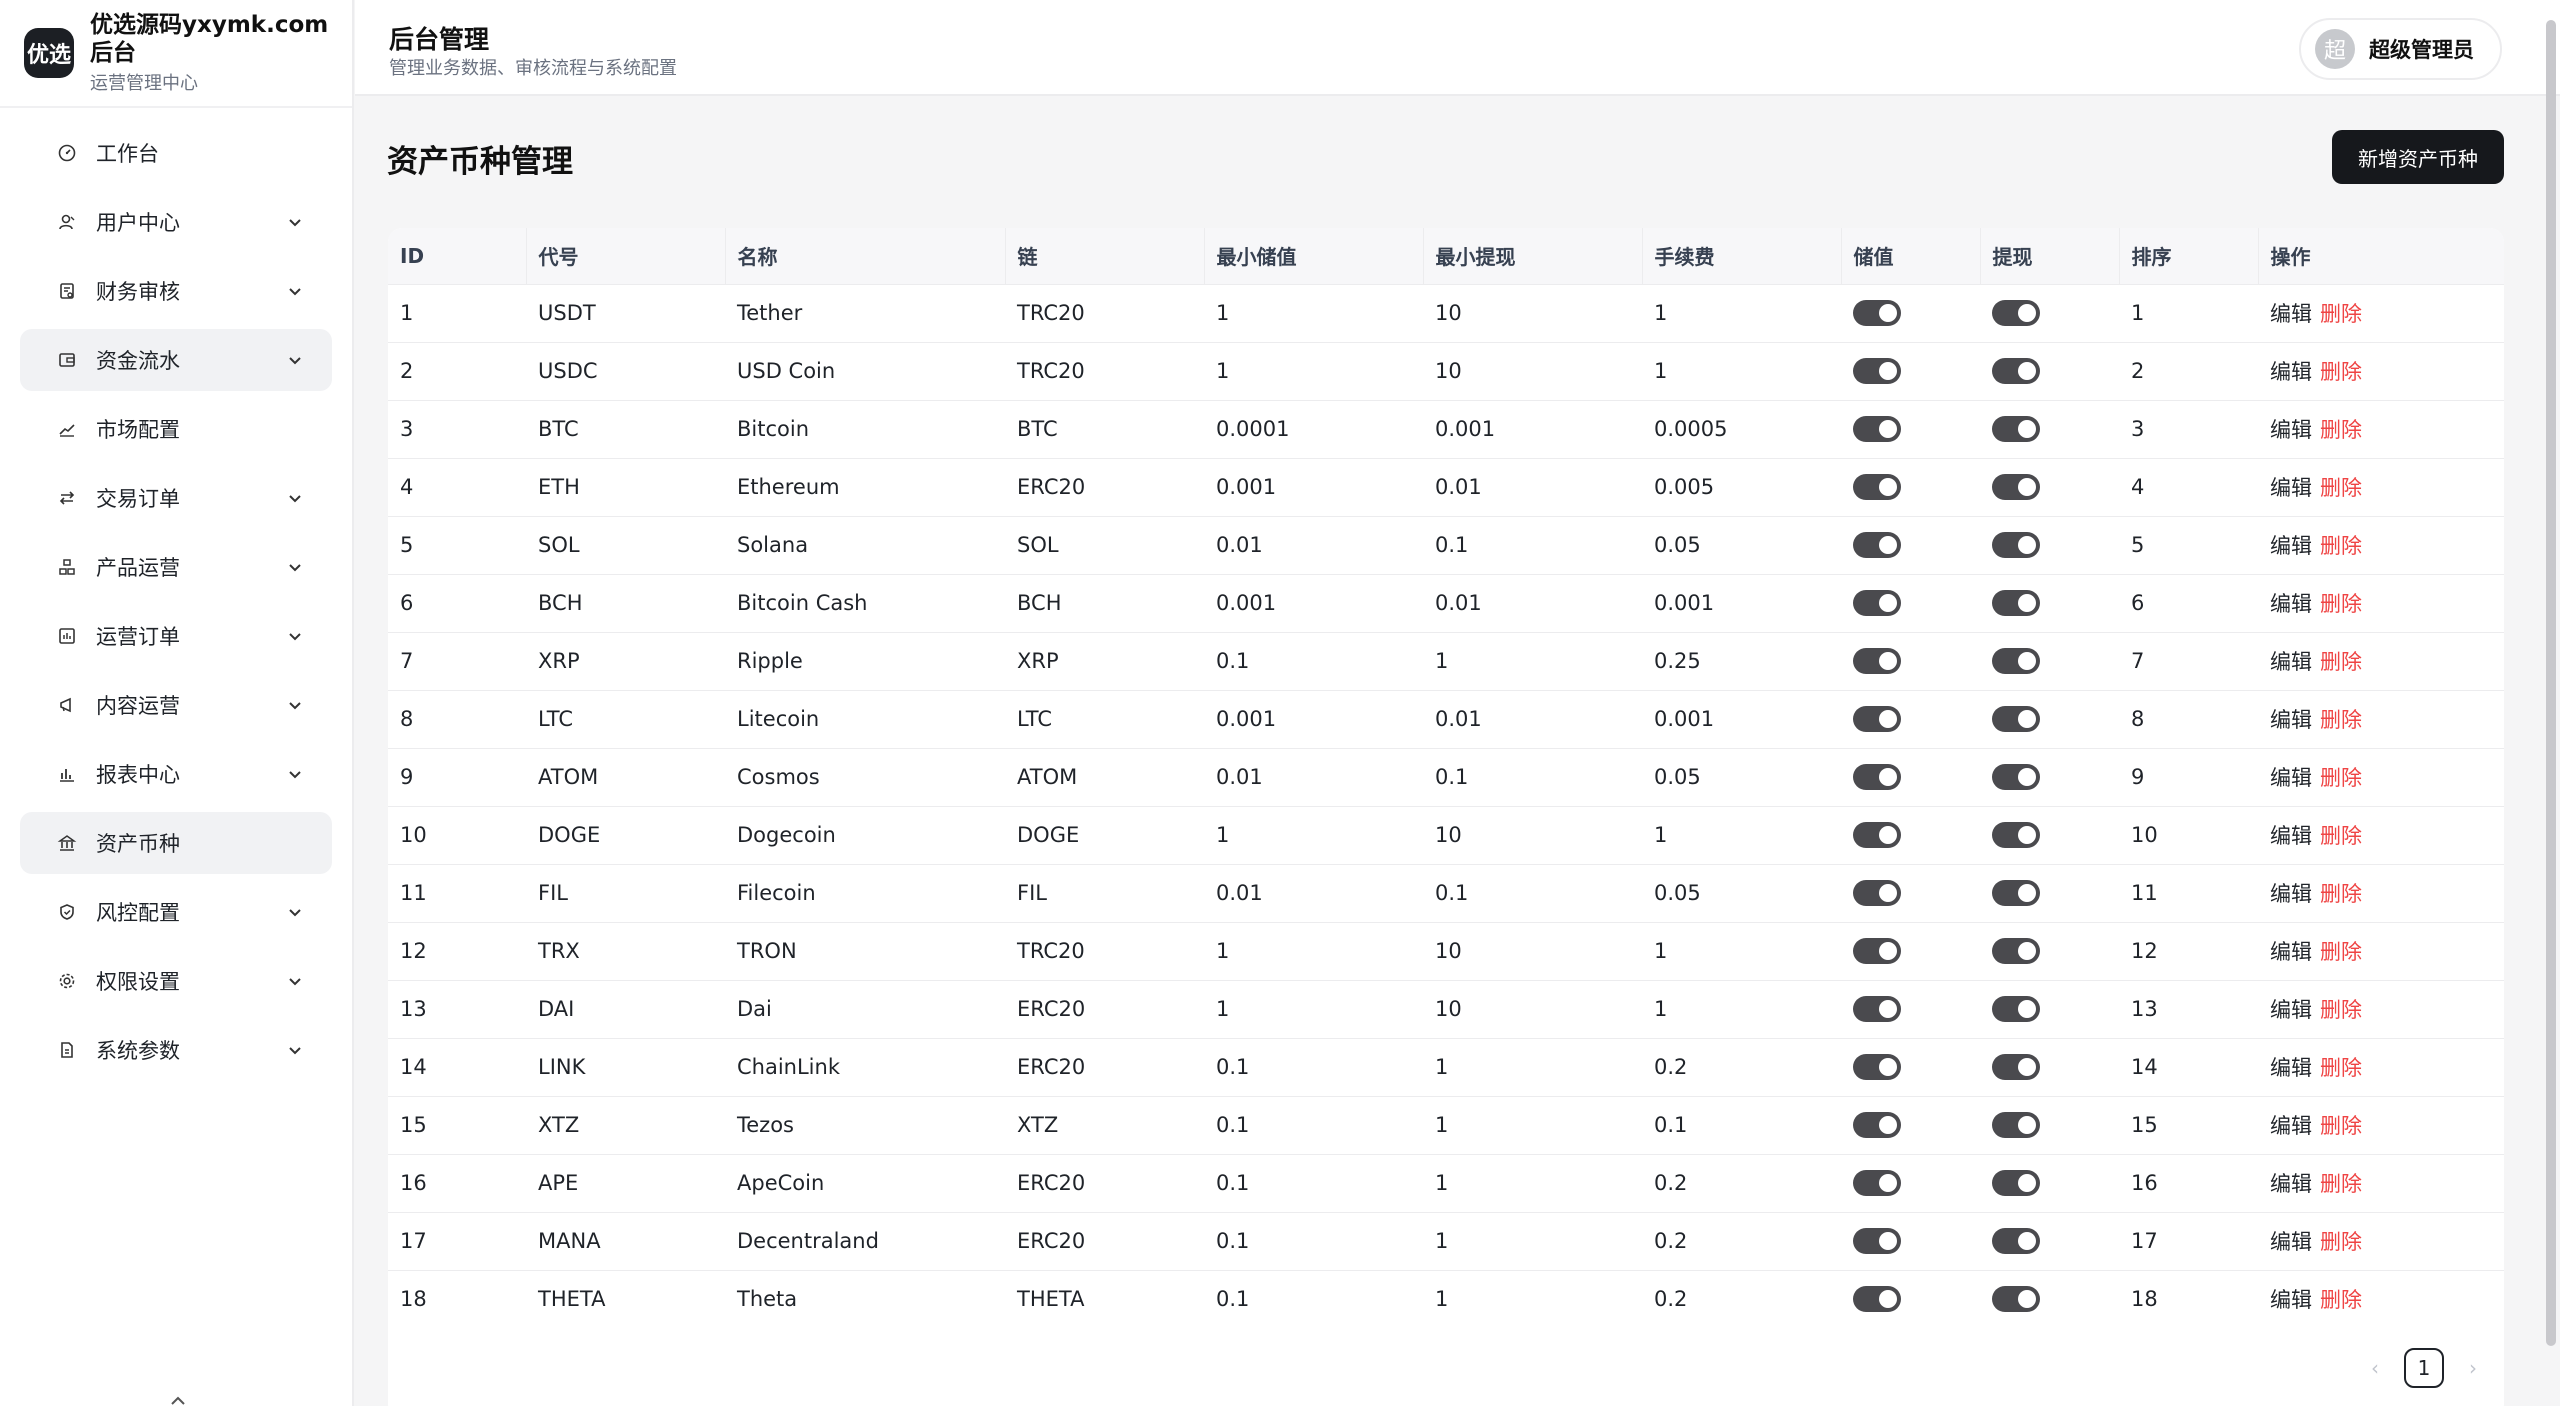 This screenshot has height=1406, width=2560. Describe the element at coordinates (176, 153) in the screenshot. I see `sidebar-item-0: 工作台` at that location.